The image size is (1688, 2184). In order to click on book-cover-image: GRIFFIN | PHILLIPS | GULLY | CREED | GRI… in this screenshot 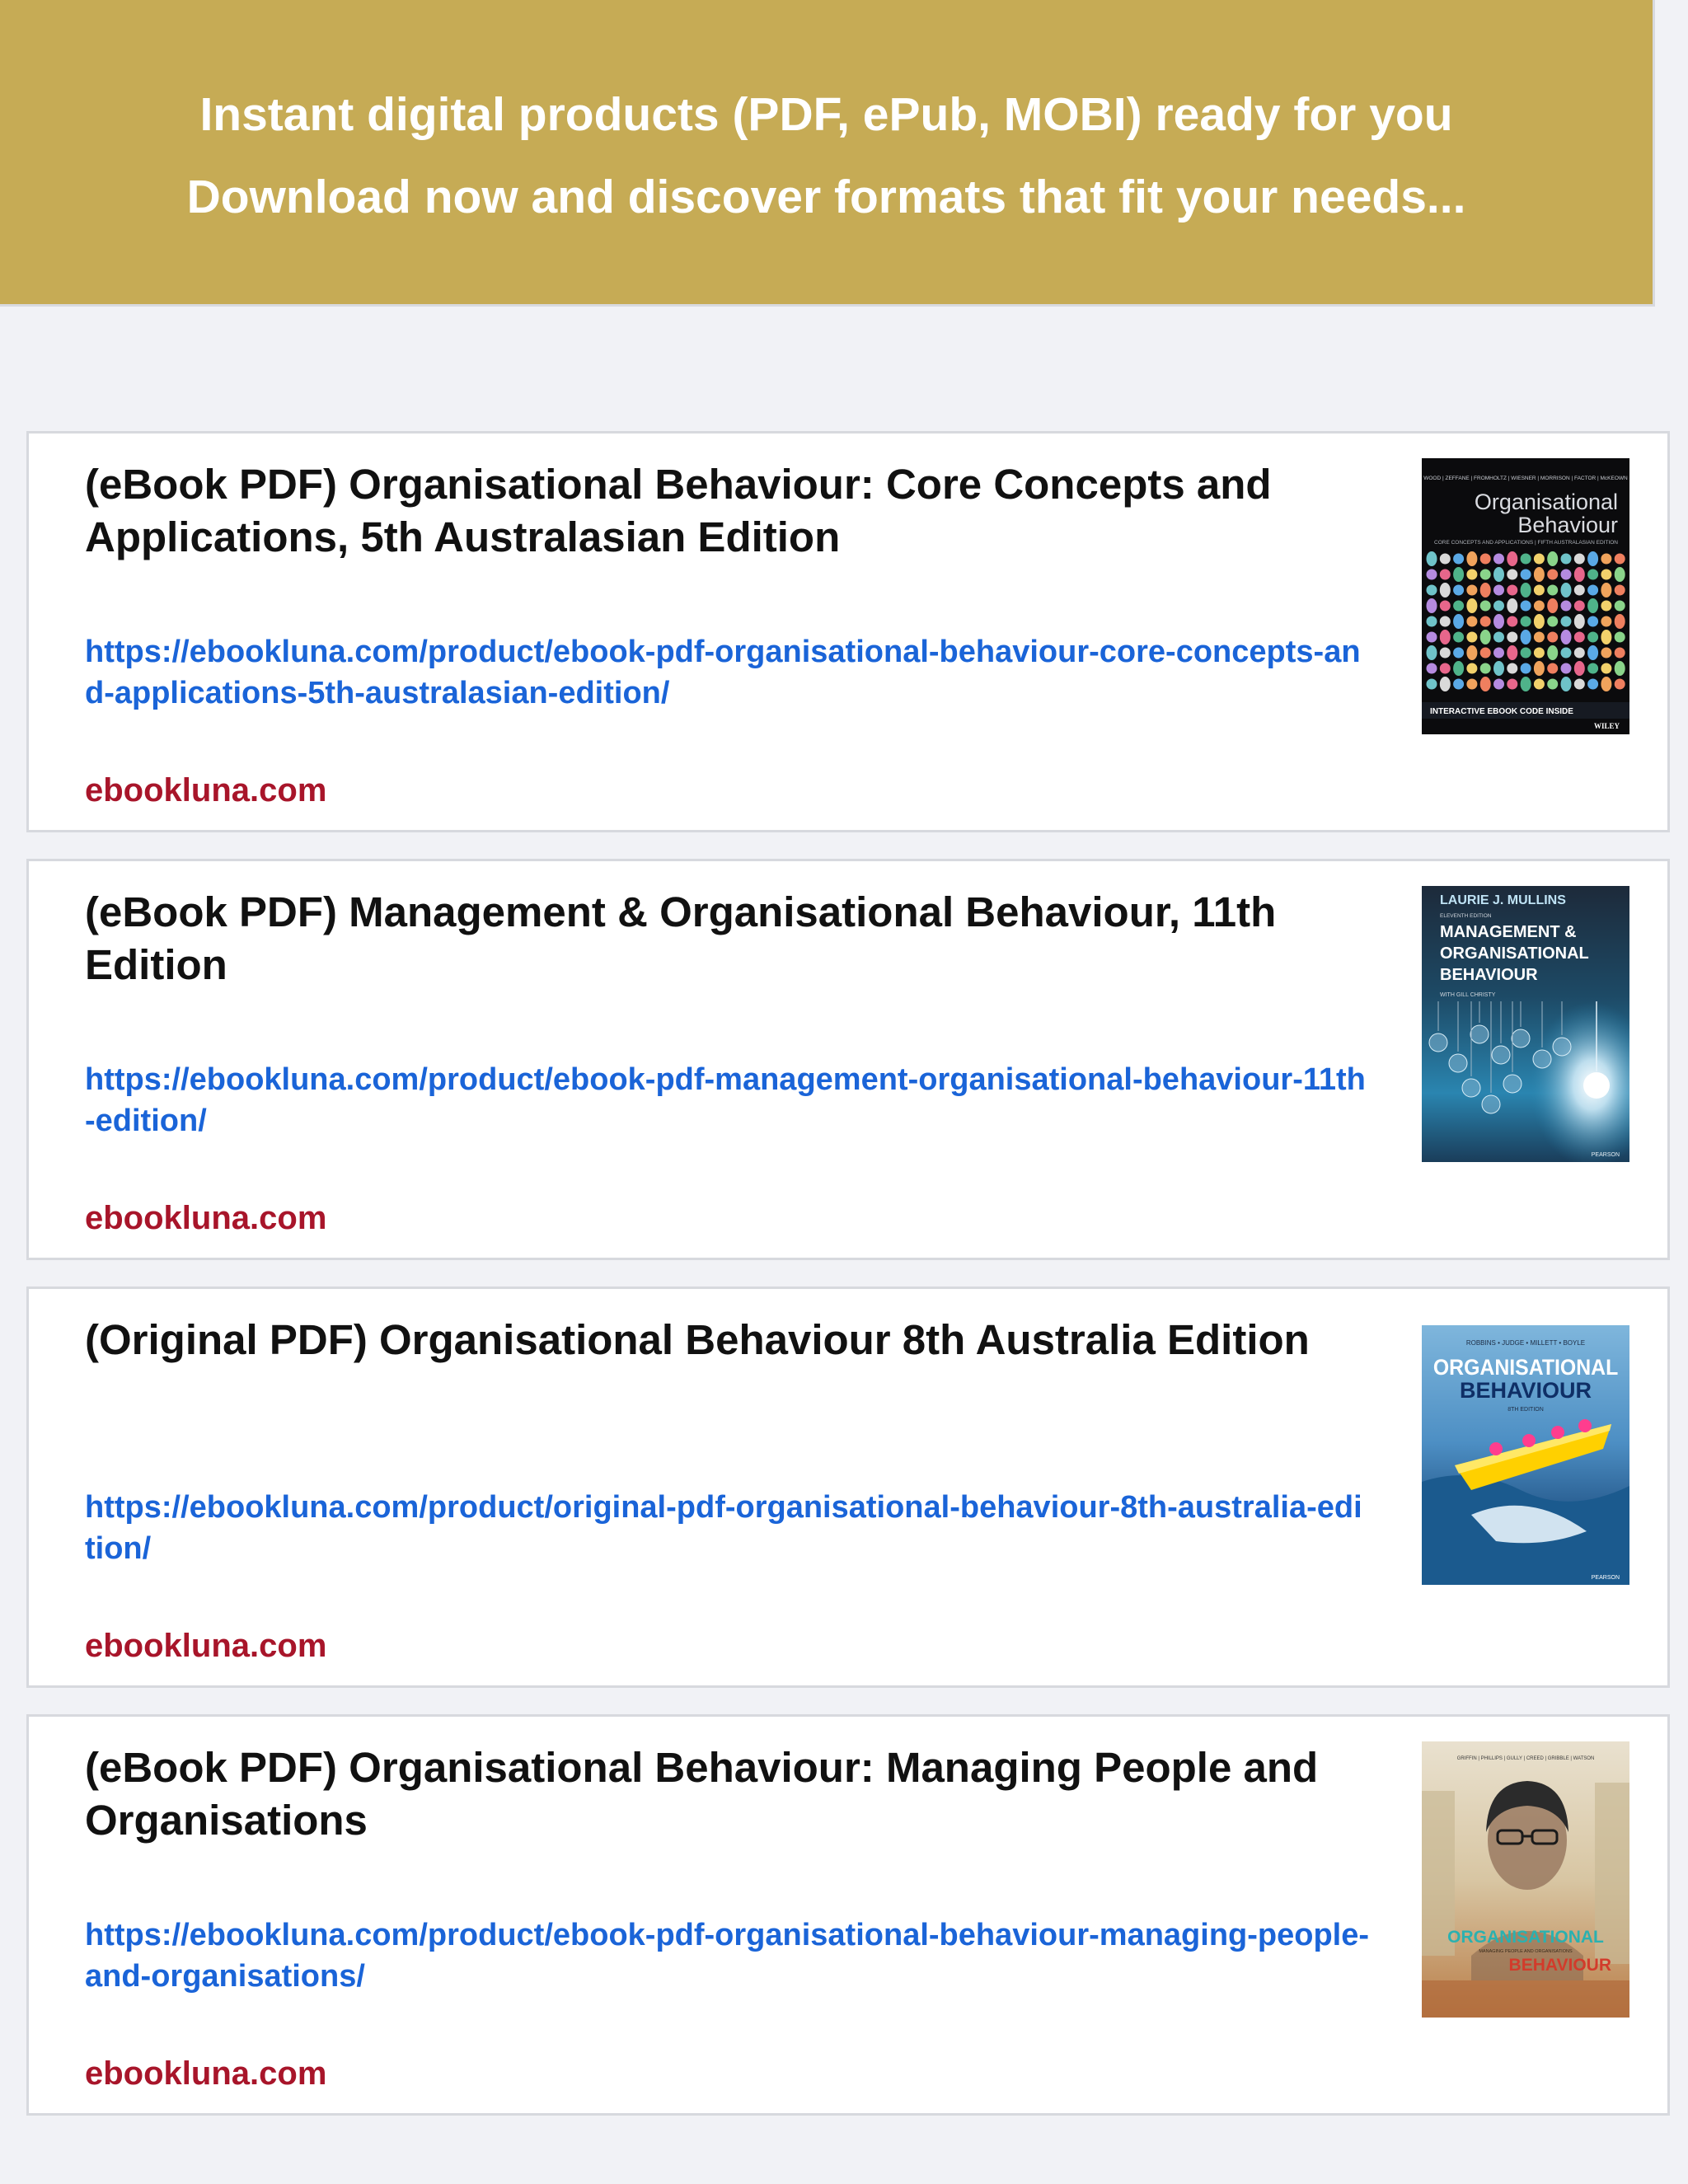, I will do `click(1526, 1879)`.